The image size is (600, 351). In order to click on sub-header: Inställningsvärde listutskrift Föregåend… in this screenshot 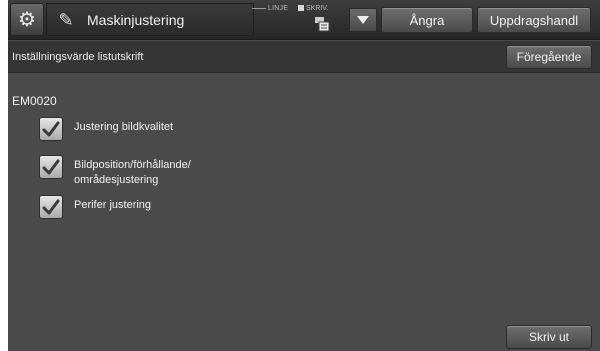, I will do `click(304, 57)`.